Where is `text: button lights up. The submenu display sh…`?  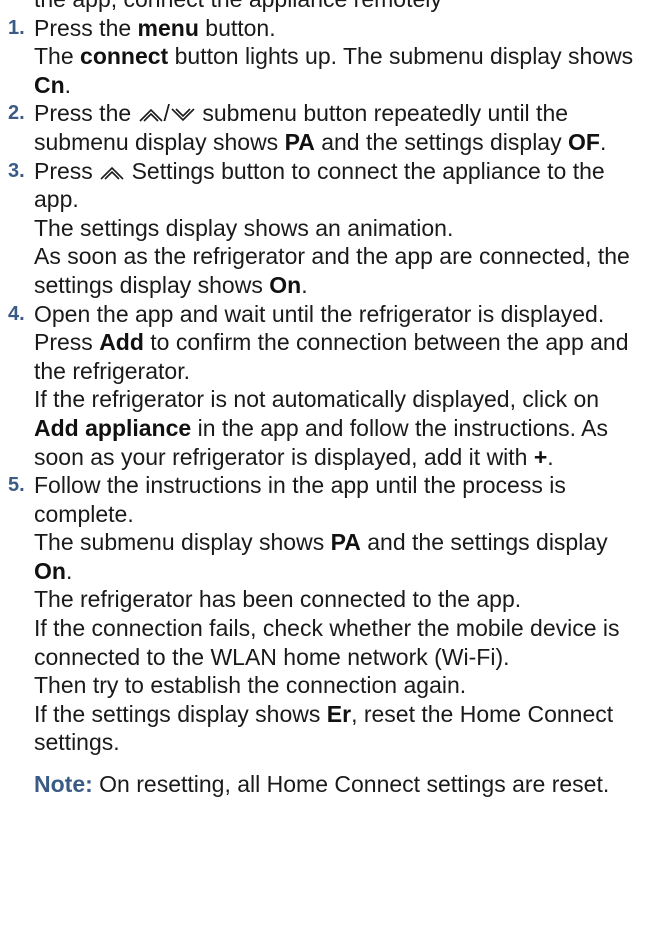
text: button lights up. The submenu display sh… is located at coordinates (401, 56).